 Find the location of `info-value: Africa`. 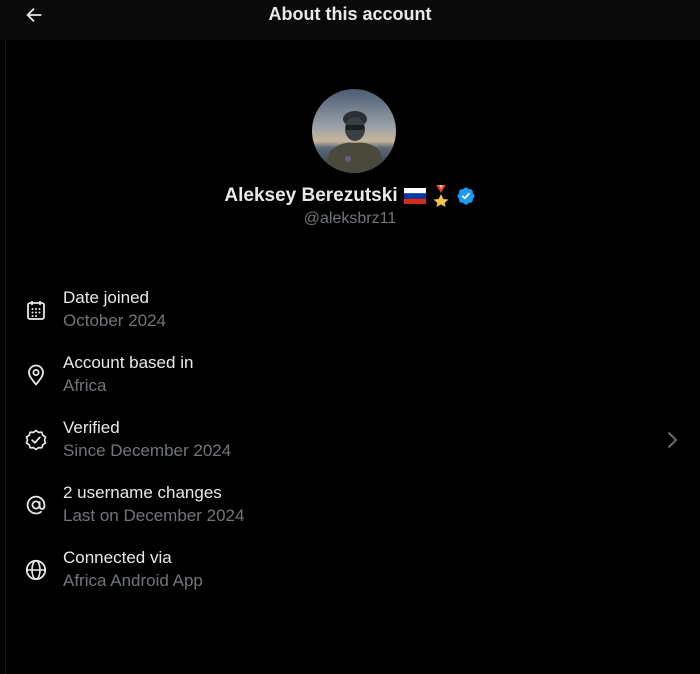

info-value: Africa is located at coordinates (85, 385).